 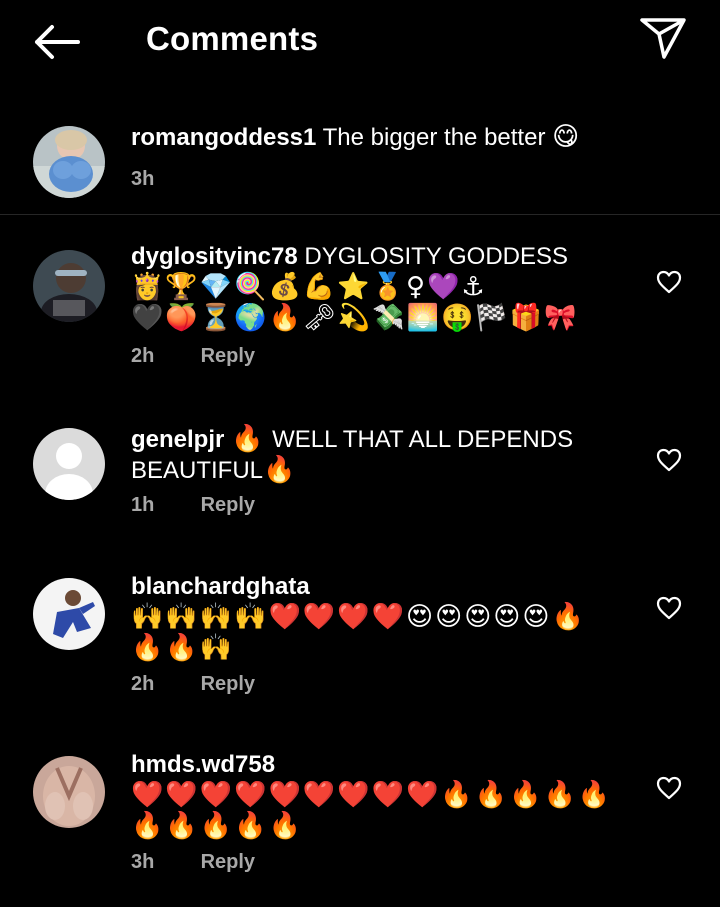 What do you see at coordinates (203, 764) in the screenshot?
I see `comment-username: hmds.wd758` at bounding box center [203, 764].